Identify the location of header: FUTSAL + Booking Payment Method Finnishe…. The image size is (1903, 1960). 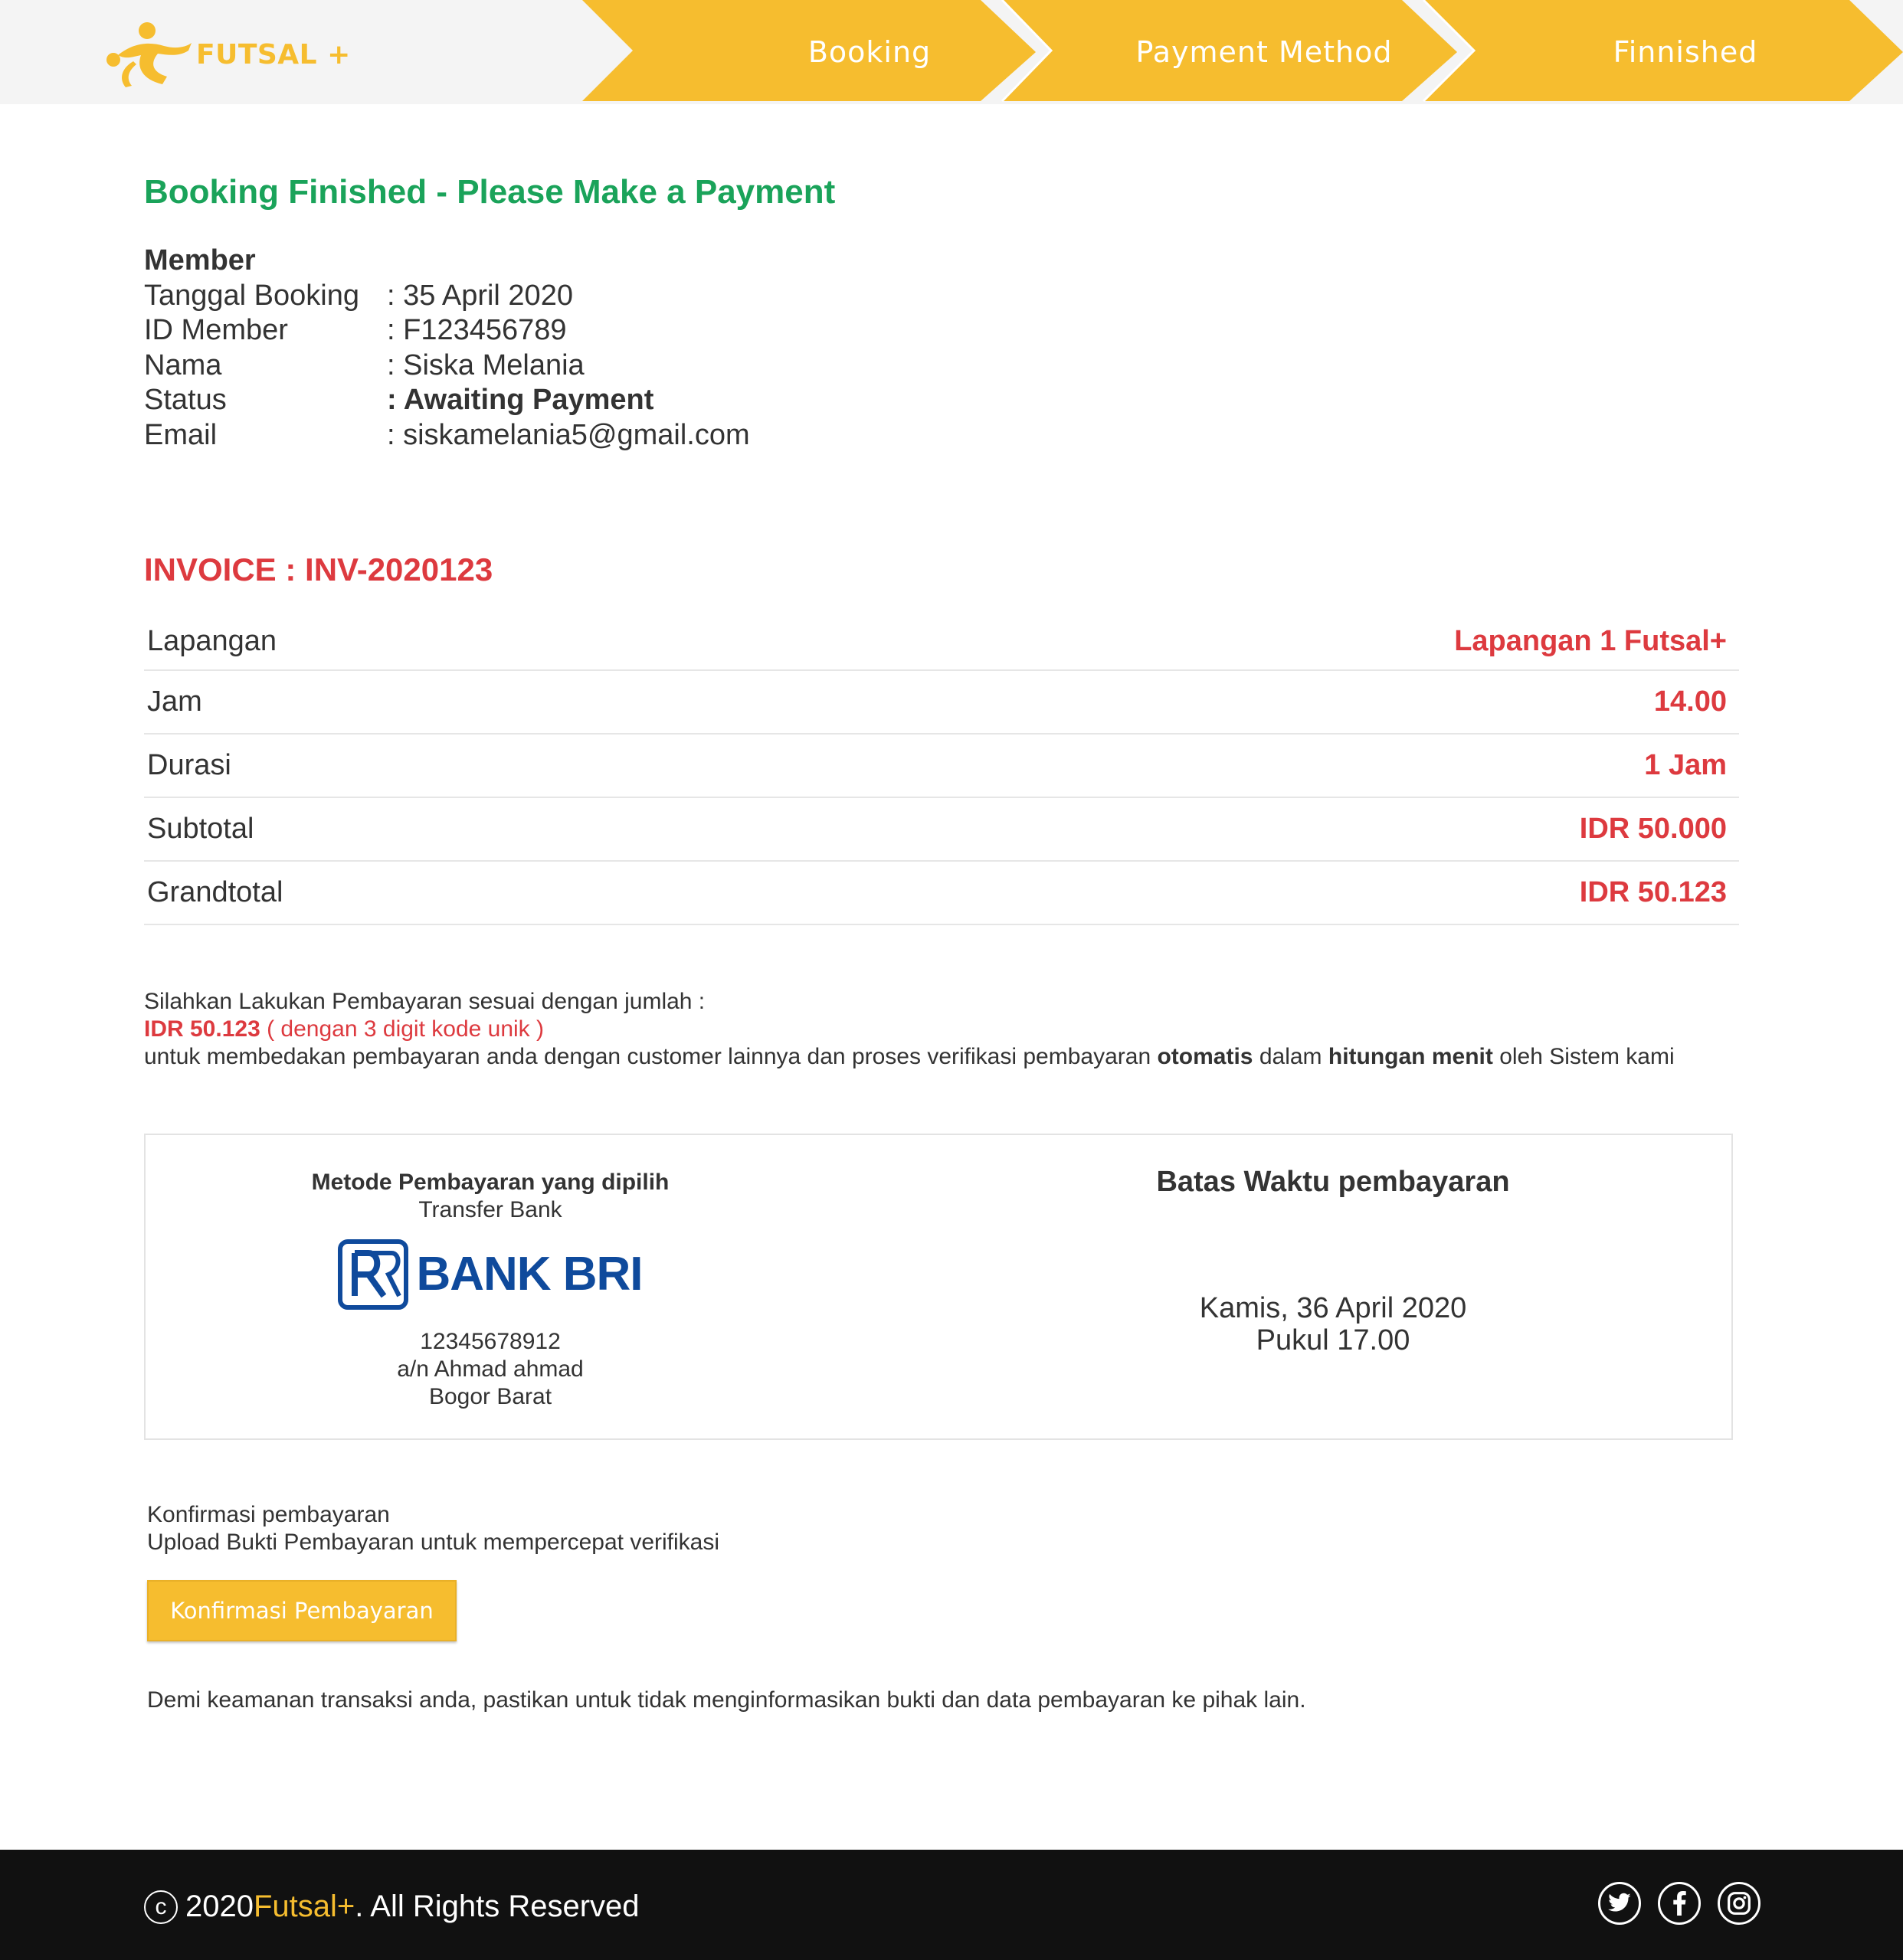
(951, 52).